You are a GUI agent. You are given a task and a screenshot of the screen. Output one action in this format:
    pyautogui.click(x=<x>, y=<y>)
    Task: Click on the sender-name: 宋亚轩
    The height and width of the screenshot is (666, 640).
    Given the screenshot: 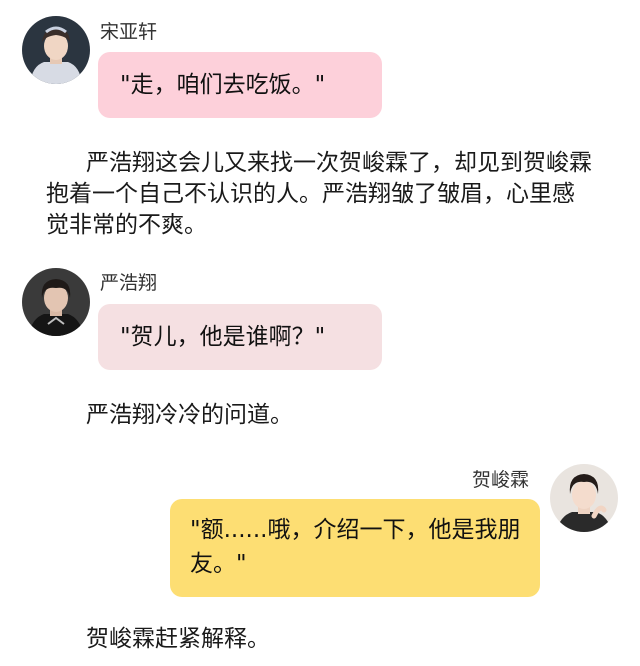 What is the action you would take?
    pyautogui.click(x=129, y=32)
    